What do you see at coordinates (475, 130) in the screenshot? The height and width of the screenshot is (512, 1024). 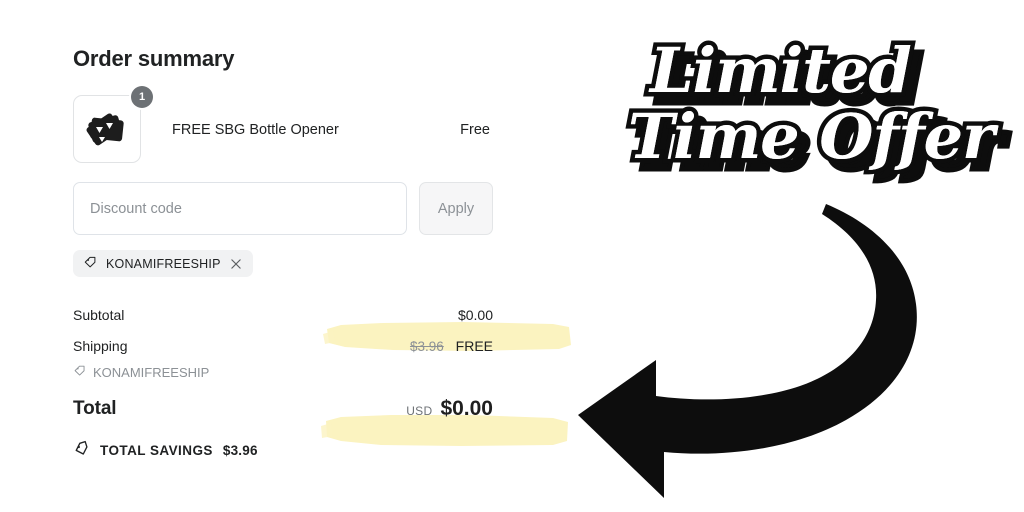 I see `product-price: Free` at bounding box center [475, 130].